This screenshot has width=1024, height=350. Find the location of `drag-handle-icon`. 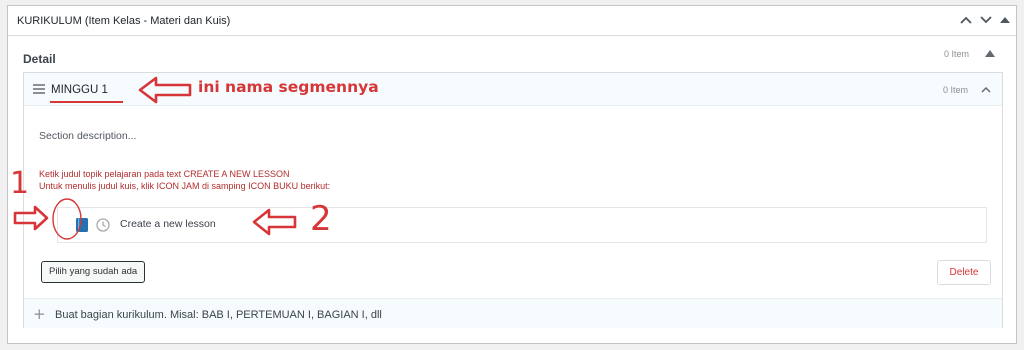

drag-handle-icon is located at coordinates (39, 89).